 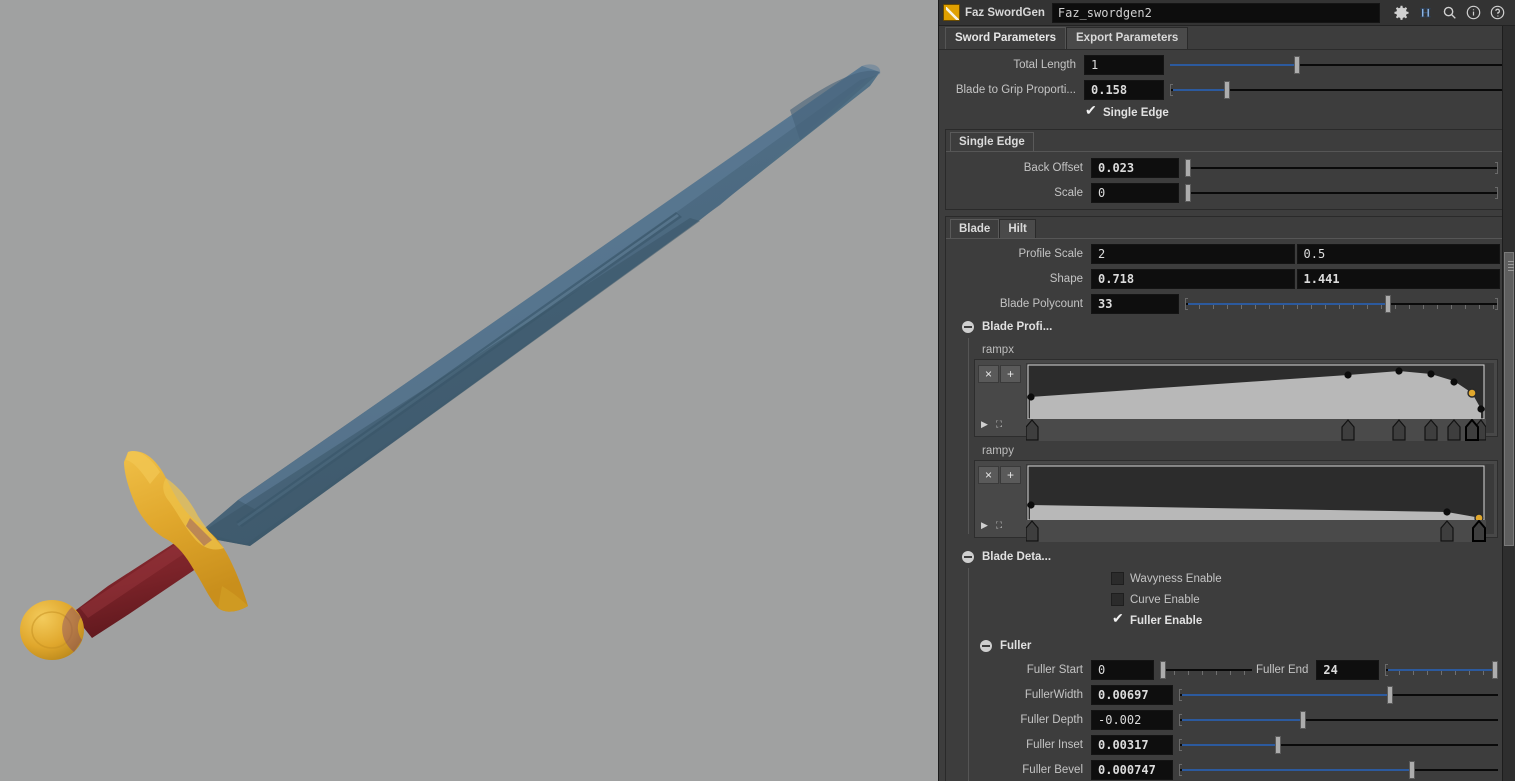 I want to click on rampx-tools: × + ▶ ⛶, so click(x=1002, y=398).